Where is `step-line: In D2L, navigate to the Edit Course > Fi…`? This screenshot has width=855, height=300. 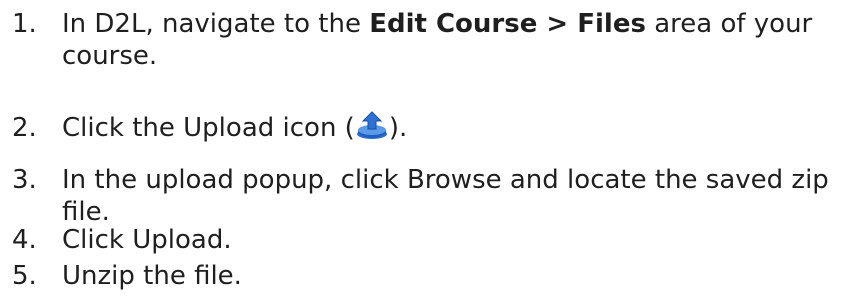 step-line: In D2L, navigate to the Edit Course > Fi… is located at coordinates (454, 24).